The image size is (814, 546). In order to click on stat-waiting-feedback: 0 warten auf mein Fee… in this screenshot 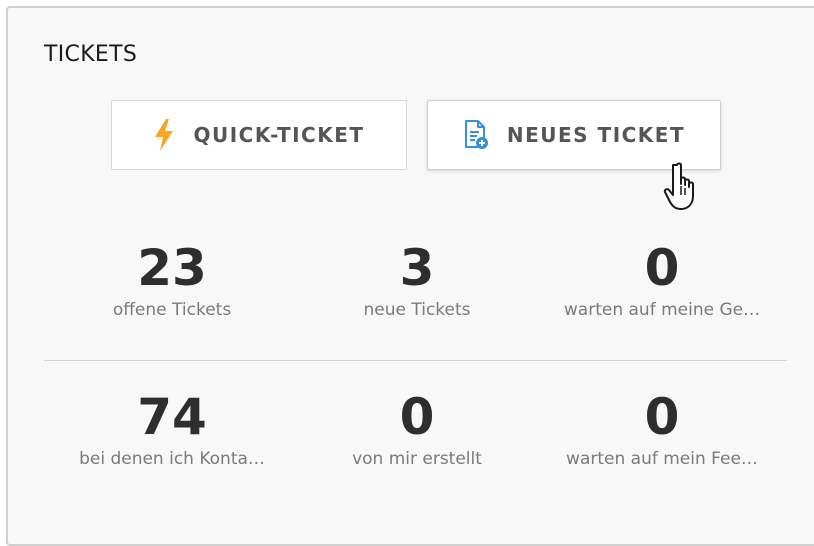, I will do `click(662, 429)`.